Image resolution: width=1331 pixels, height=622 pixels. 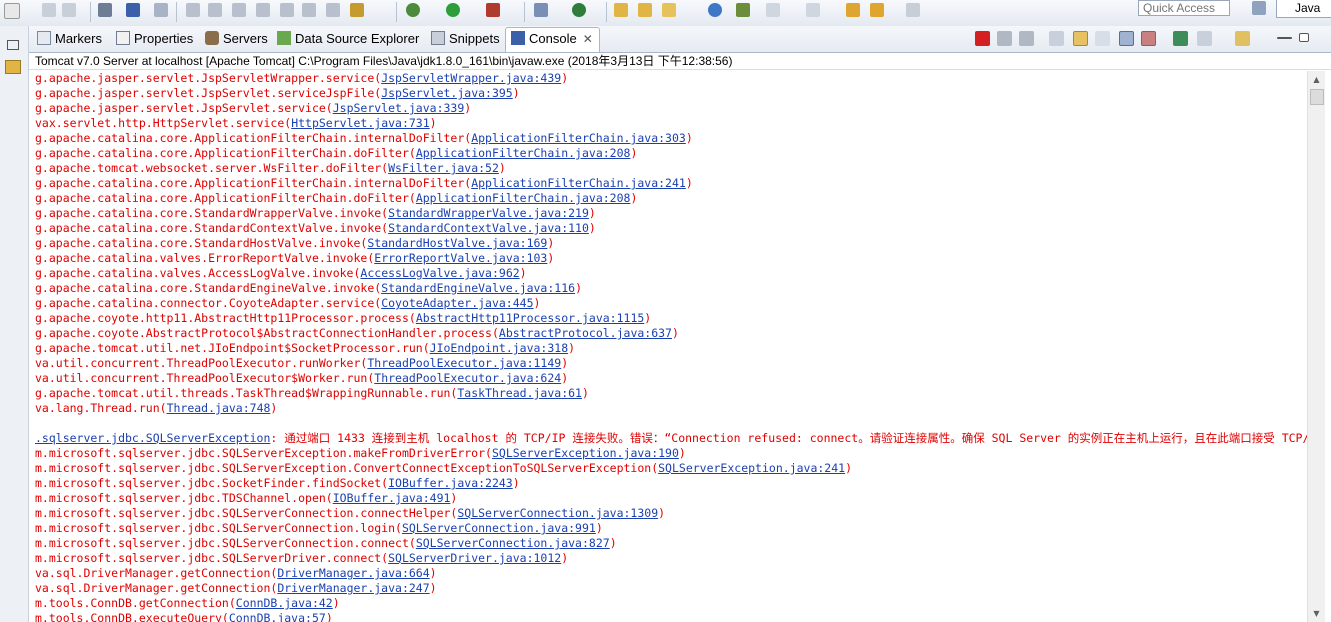 What do you see at coordinates (353, 573) in the screenshot?
I see `source-link: DriverManager.java:664` at bounding box center [353, 573].